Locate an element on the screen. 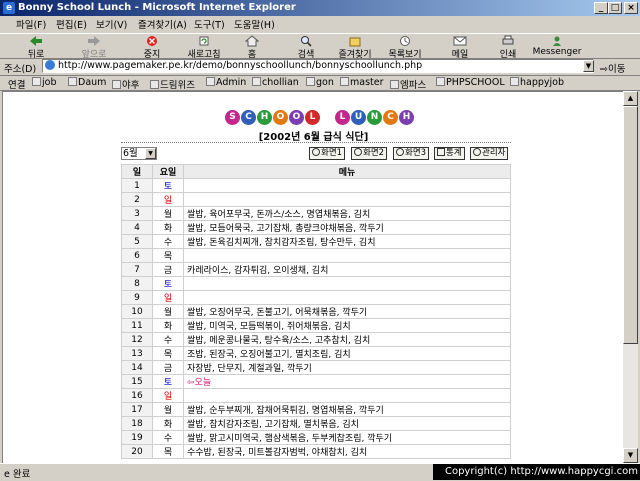 This screenshot has width=640, height=481. day-cell: 14 is located at coordinates (137, 367).